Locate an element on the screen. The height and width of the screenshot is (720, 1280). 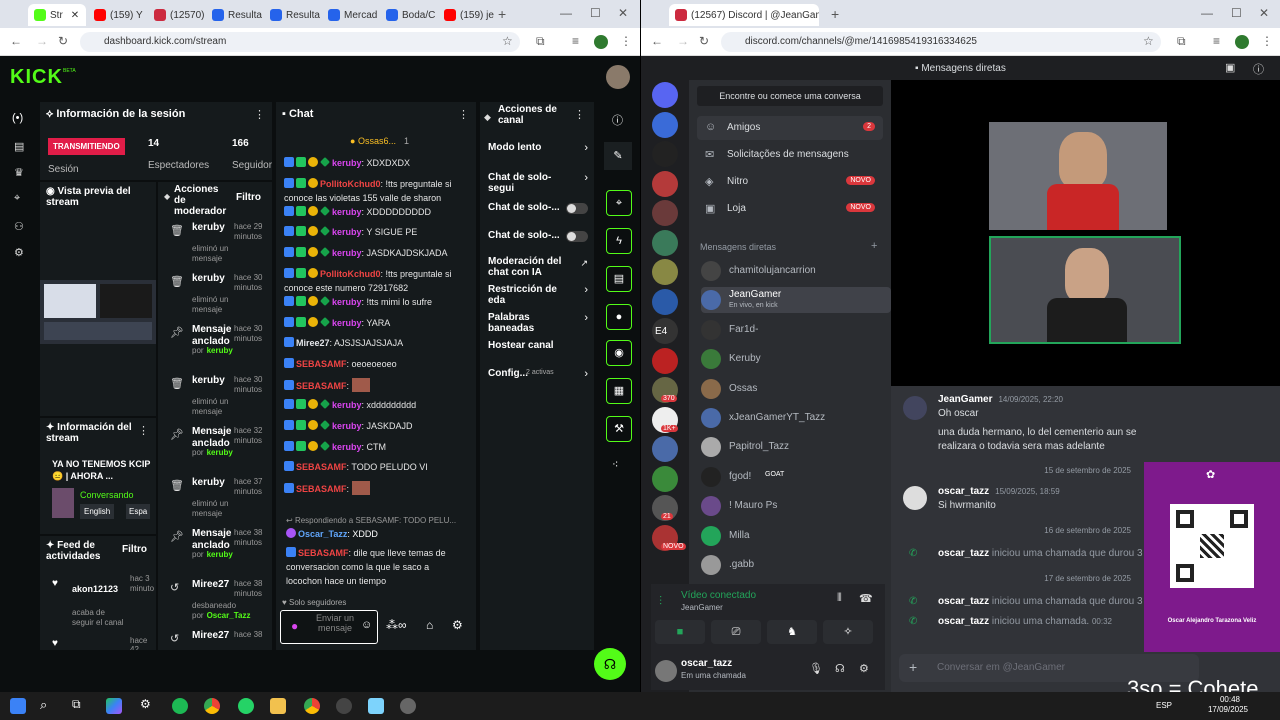
language-indicator: ESP is located at coordinates (1164, 705).